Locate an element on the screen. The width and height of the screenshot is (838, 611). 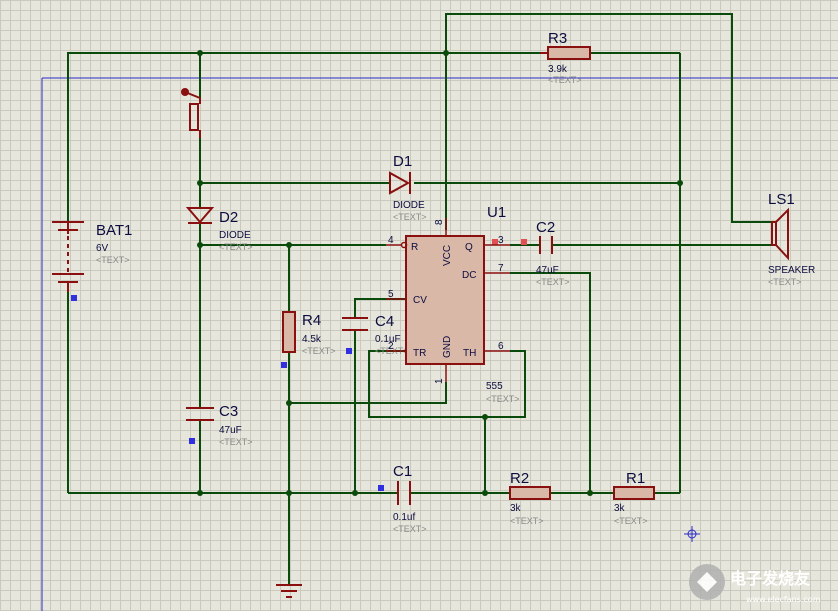
c2-value: 47uF is located at coordinates (547, 270).